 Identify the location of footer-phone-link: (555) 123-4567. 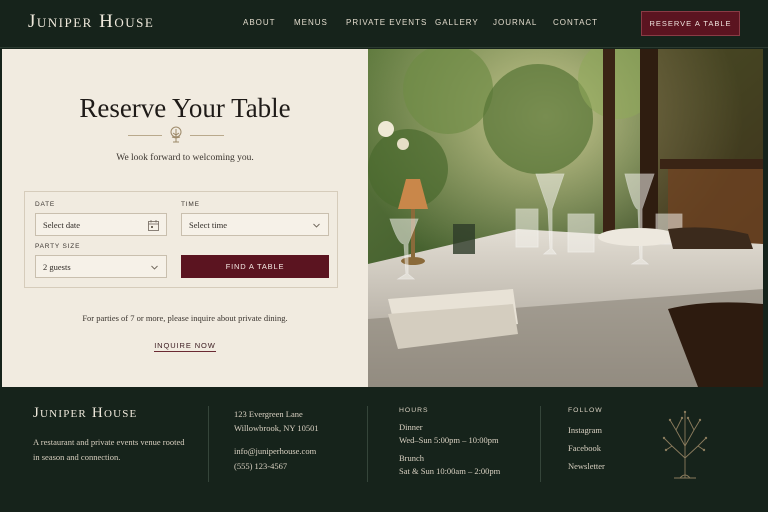
(260, 466).